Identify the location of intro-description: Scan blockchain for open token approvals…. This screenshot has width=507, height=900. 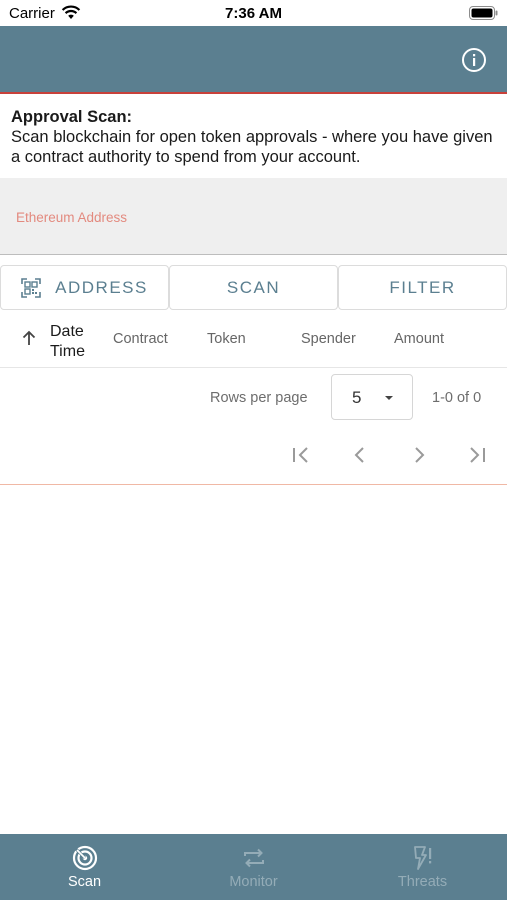
(252, 147).